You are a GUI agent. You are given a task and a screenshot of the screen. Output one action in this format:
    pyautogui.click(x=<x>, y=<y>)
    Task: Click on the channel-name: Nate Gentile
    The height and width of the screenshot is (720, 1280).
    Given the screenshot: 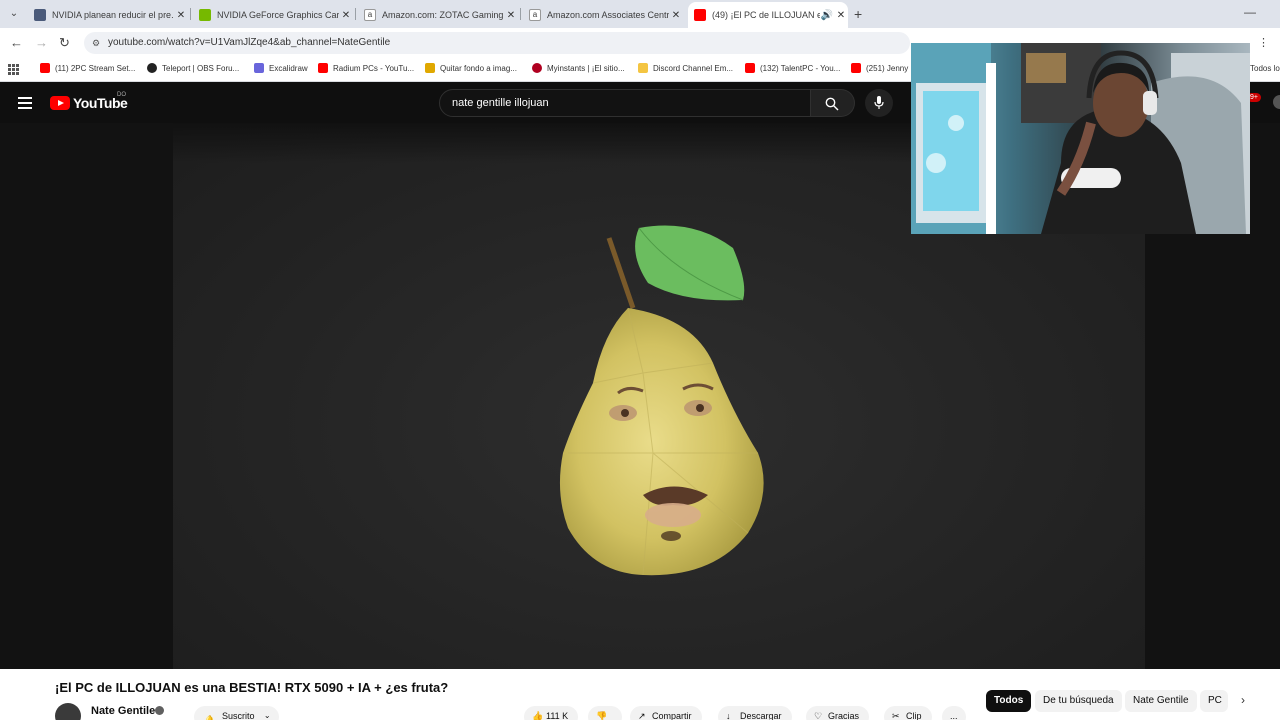 What is the action you would take?
    pyautogui.click(x=123, y=711)
    